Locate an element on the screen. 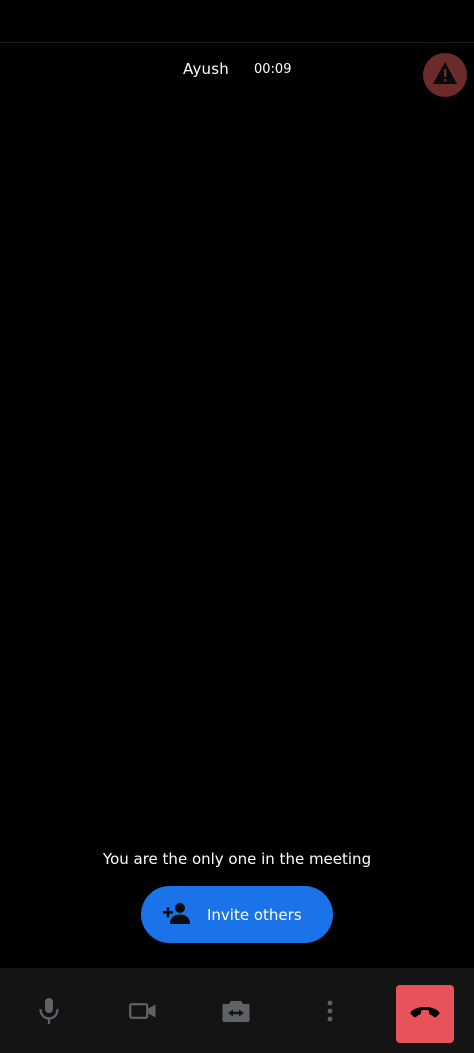  switch-camera-icon is located at coordinates (236, 1013).